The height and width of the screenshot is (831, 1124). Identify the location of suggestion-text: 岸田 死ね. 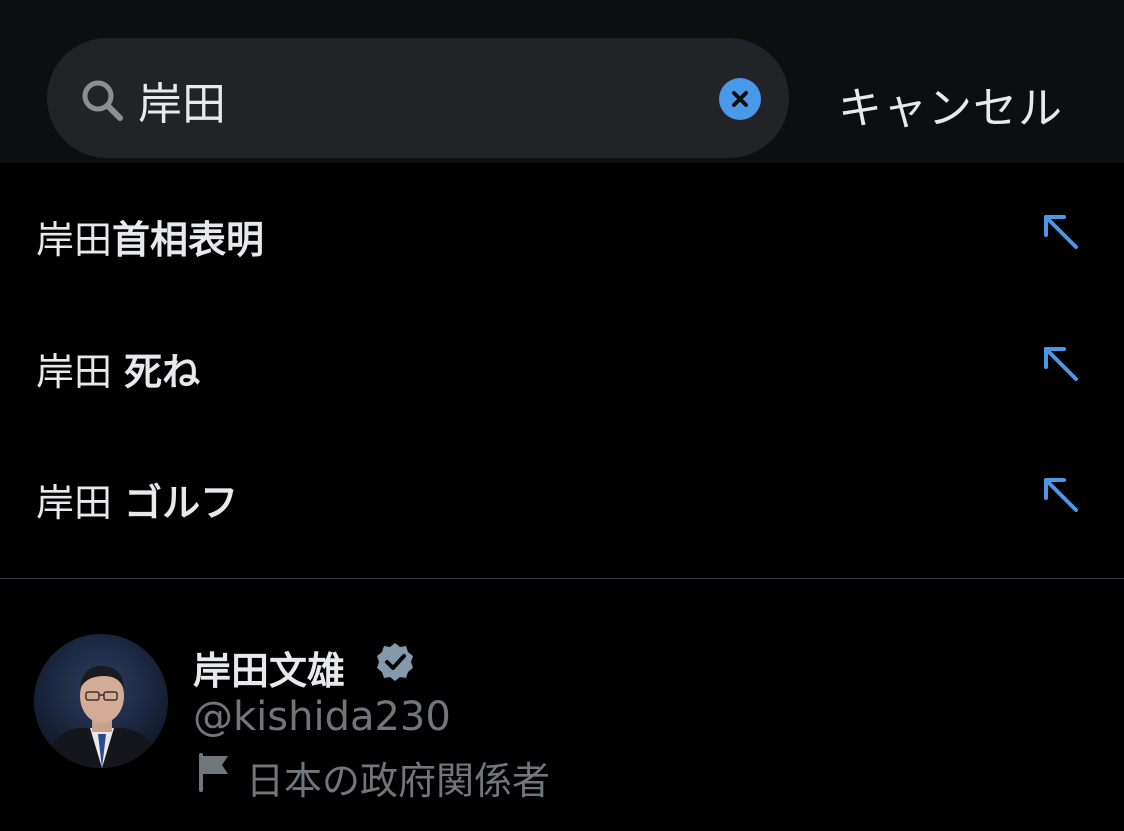
(118, 368).